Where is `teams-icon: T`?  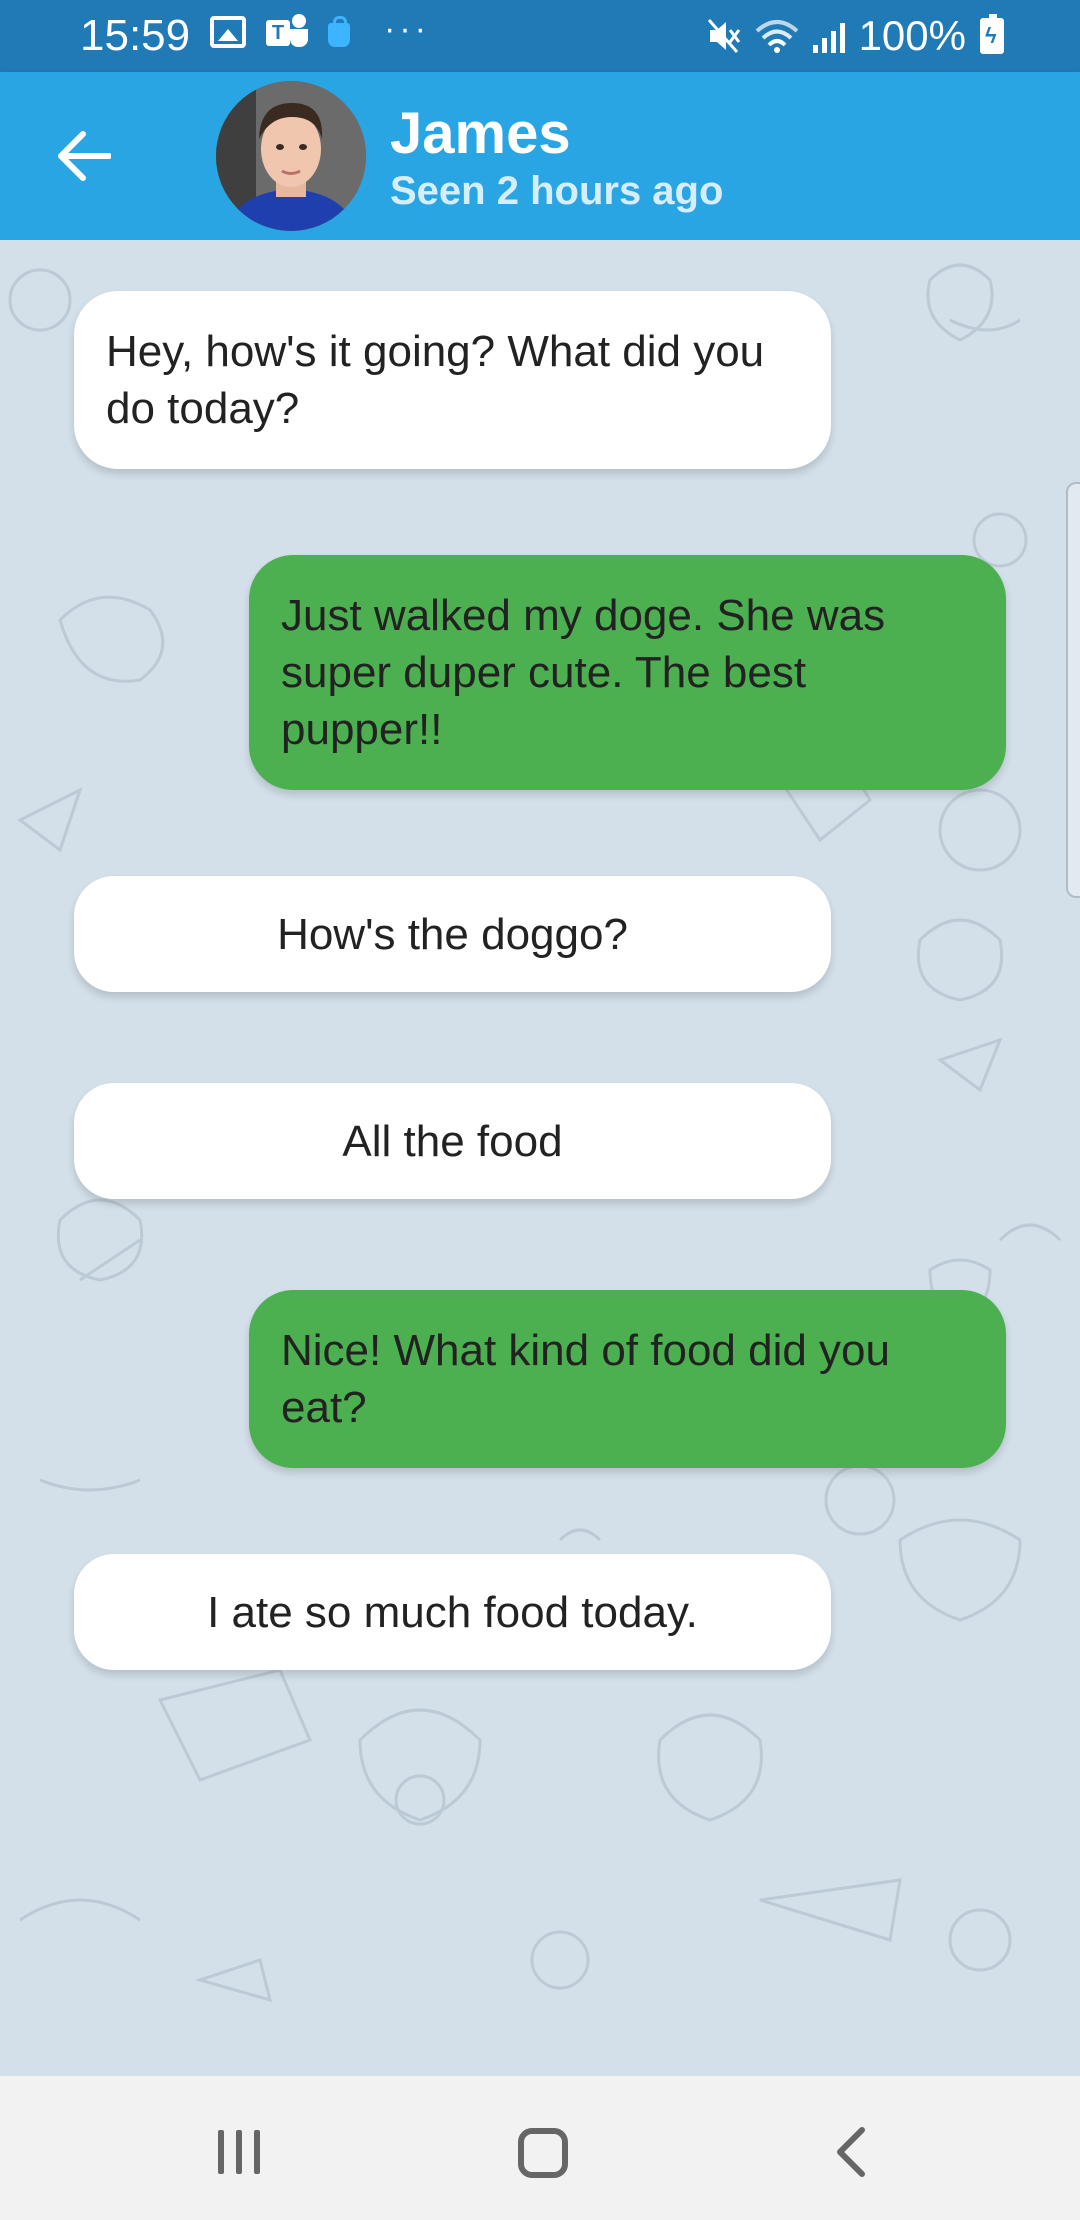
teams-icon: T is located at coordinates (287, 32).